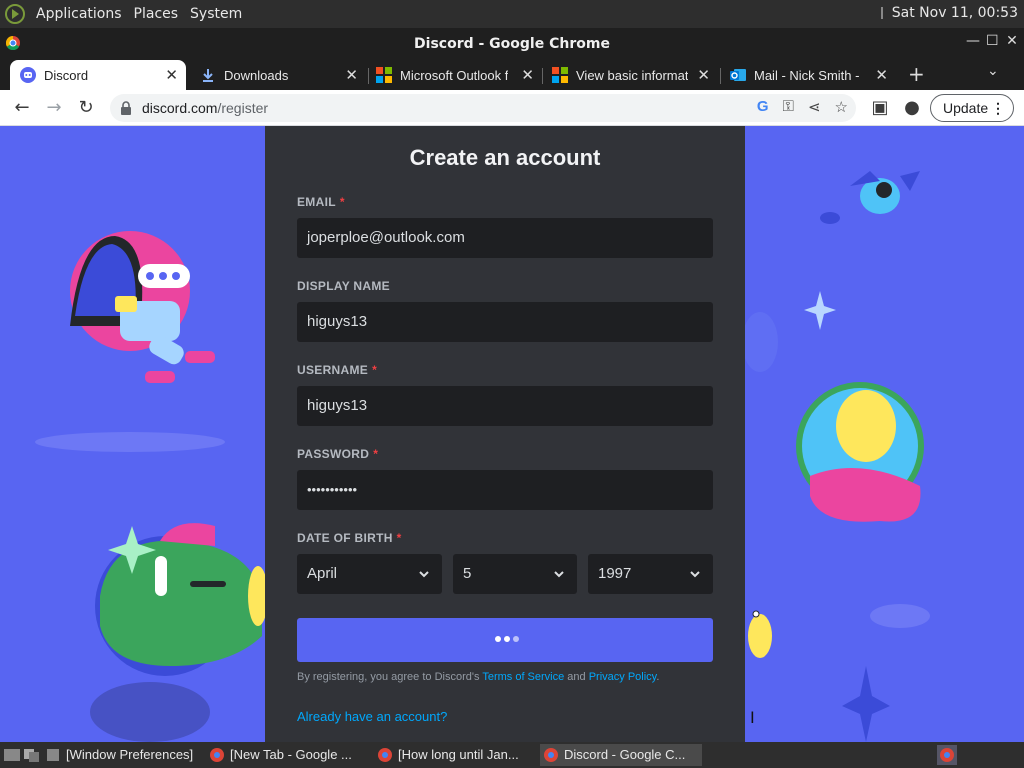 Image resolution: width=1024 pixels, height=768 pixels. What do you see at coordinates (505, 157) in the screenshot?
I see `page-title: Create an account` at bounding box center [505, 157].